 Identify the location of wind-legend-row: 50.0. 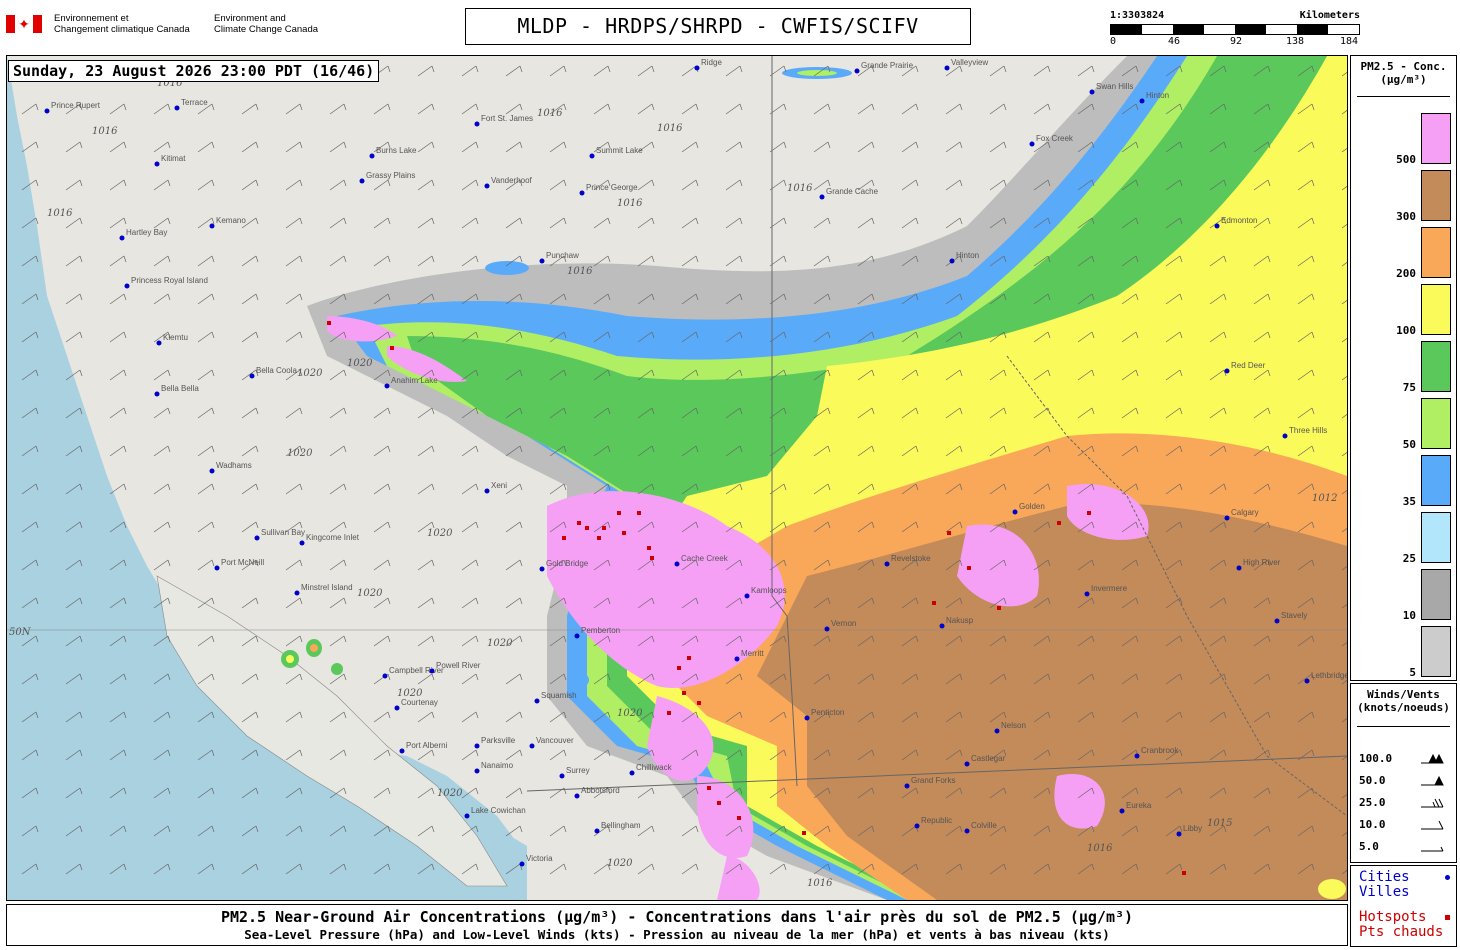
(1404, 781).